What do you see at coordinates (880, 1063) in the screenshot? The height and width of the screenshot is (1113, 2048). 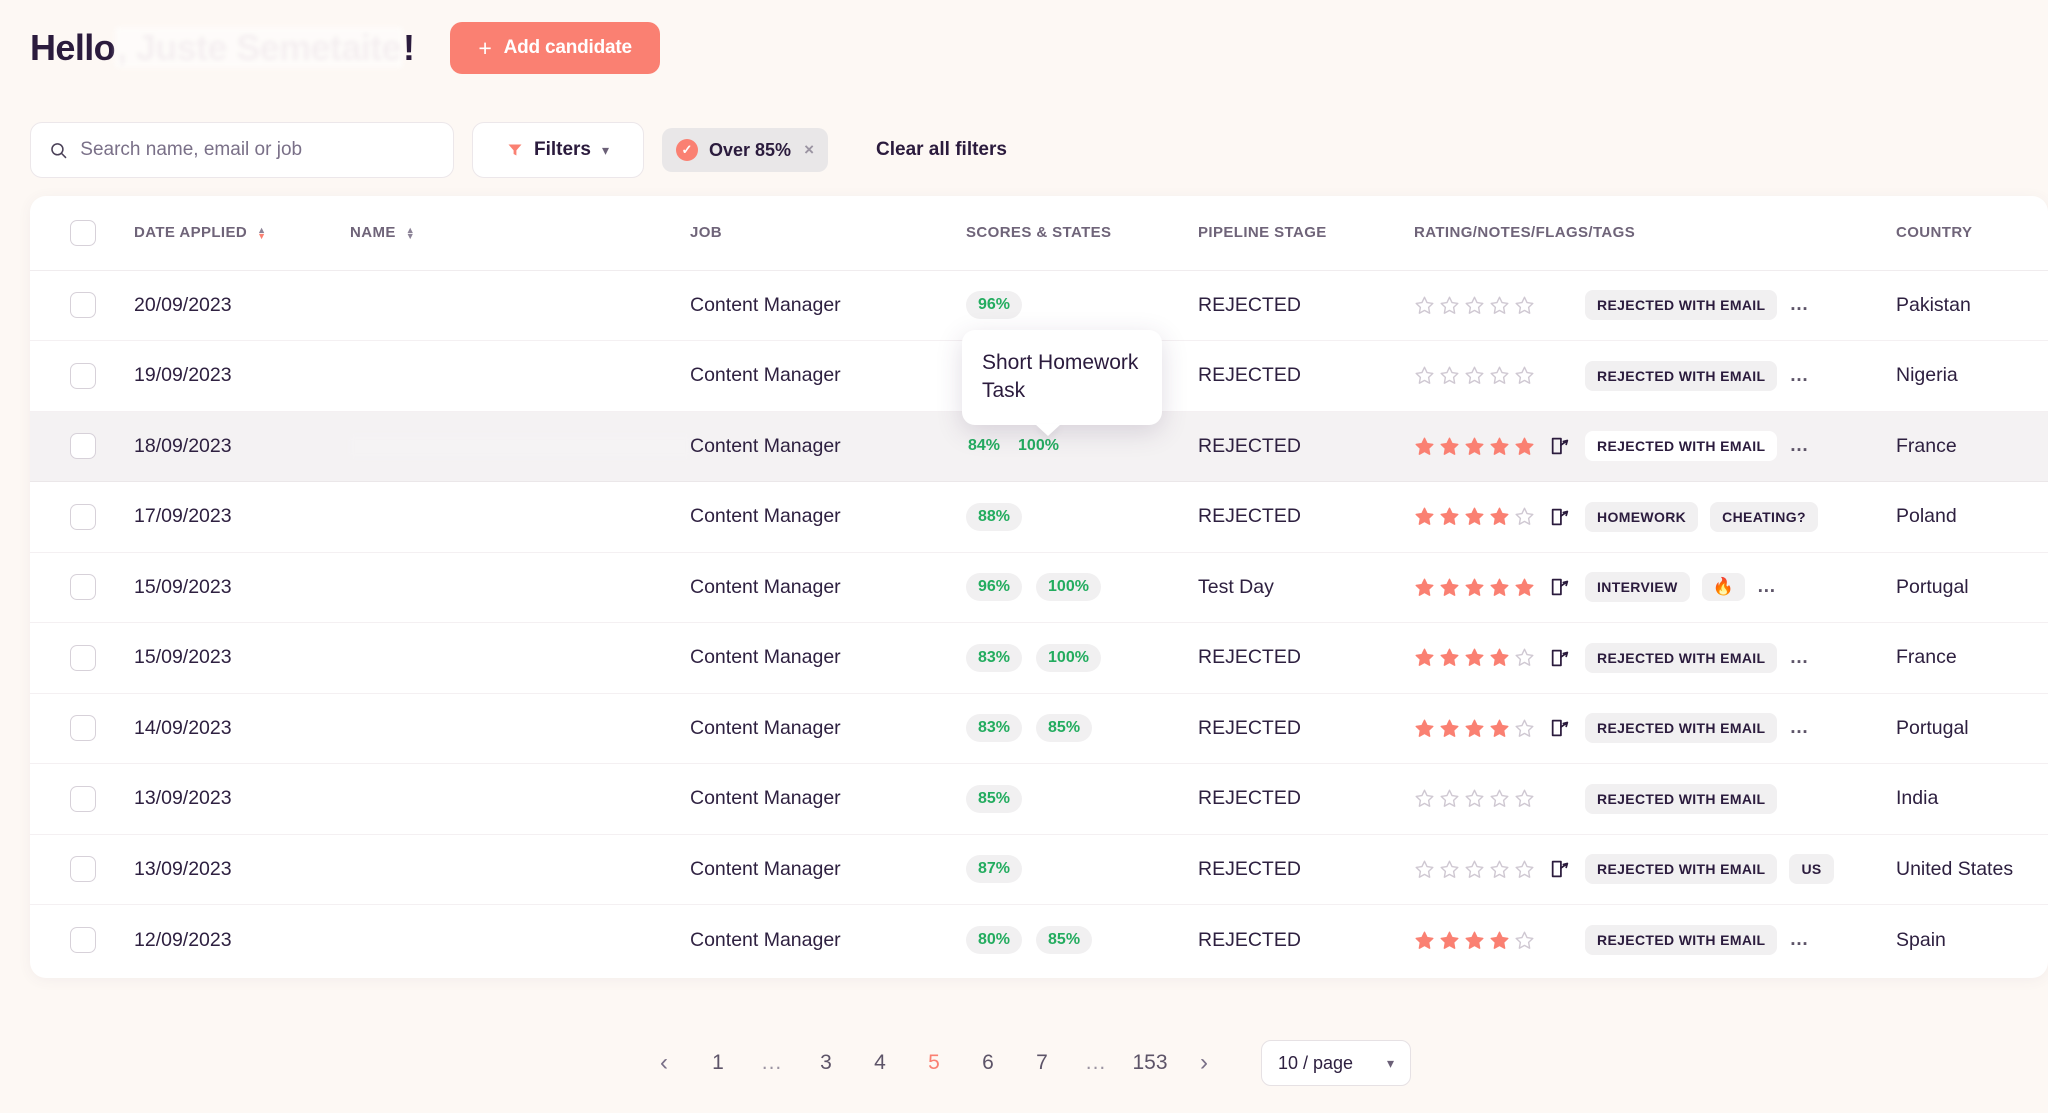 I see `pagination-page-4: 4` at bounding box center [880, 1063].